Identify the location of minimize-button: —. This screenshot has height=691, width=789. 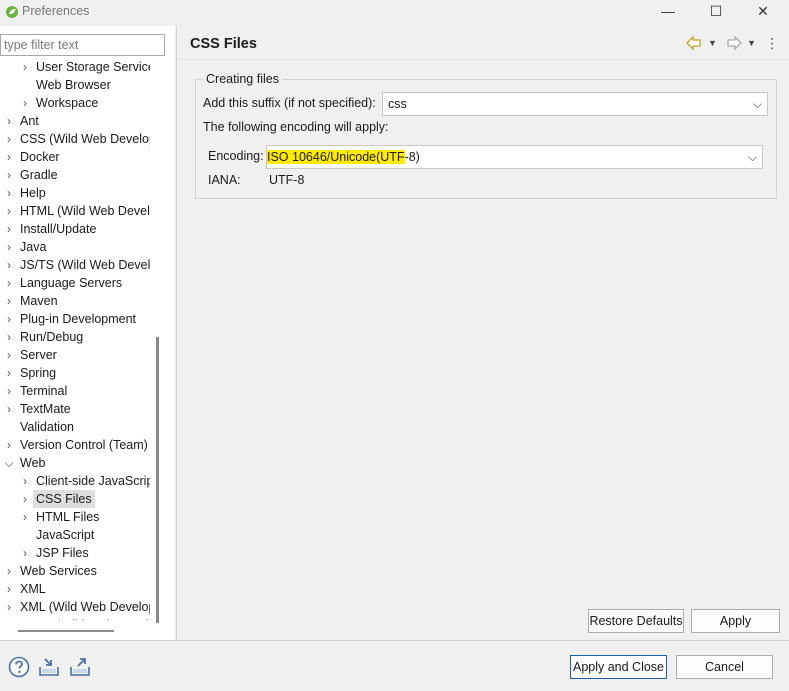
(668, 12).